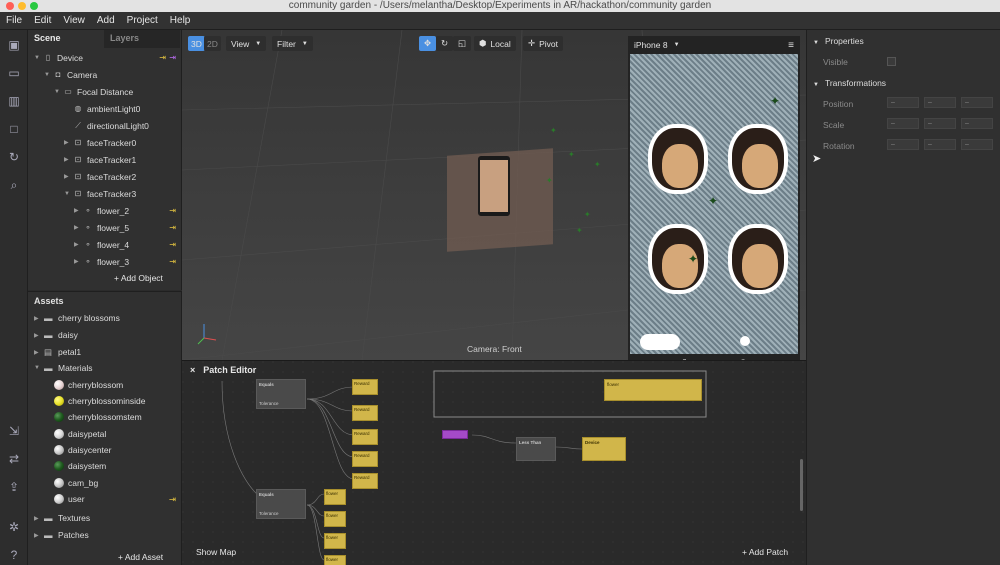  Describe the element at coordinates (140, 557) in the screenshot. I see `add-asset-button: + Add Asset` at that location.